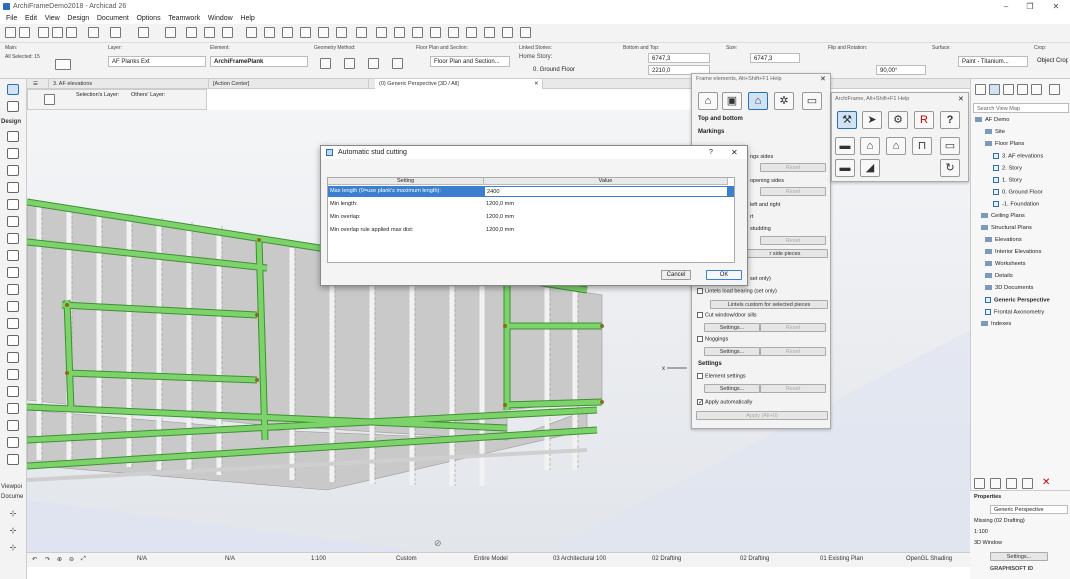  What do you see at coordinates (13, 425) in the screenshot?
I see `opening-tool-icon` at bounding box center [13, 425].